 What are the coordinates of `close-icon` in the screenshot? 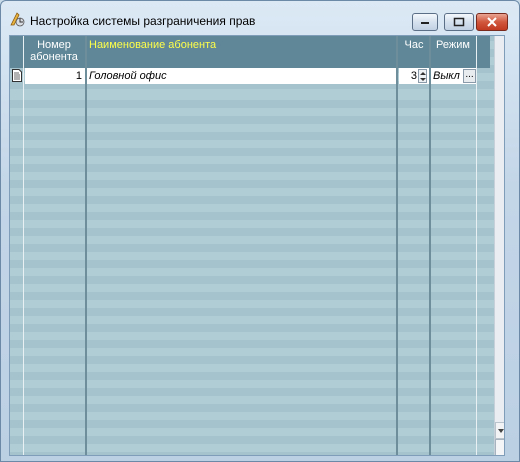 It's located at (492, 22).